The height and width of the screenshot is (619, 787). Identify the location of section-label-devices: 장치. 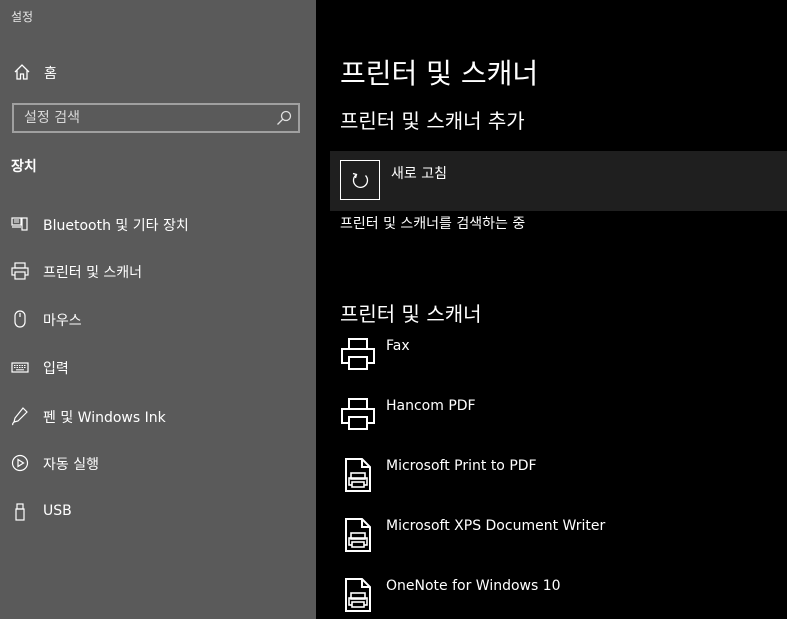
(24, 167).